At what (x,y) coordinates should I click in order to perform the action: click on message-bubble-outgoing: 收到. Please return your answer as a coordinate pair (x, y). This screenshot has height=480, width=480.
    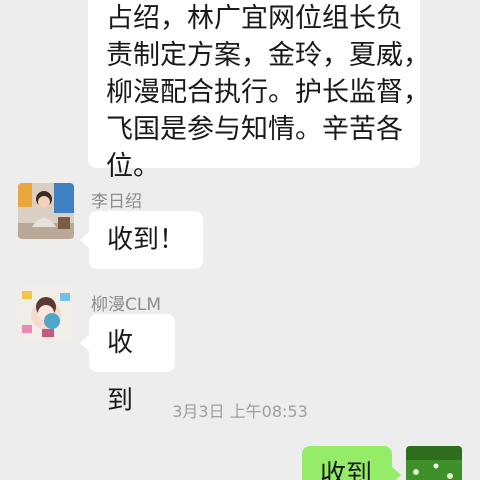
    Looking at the image, I should click on (351, 463).